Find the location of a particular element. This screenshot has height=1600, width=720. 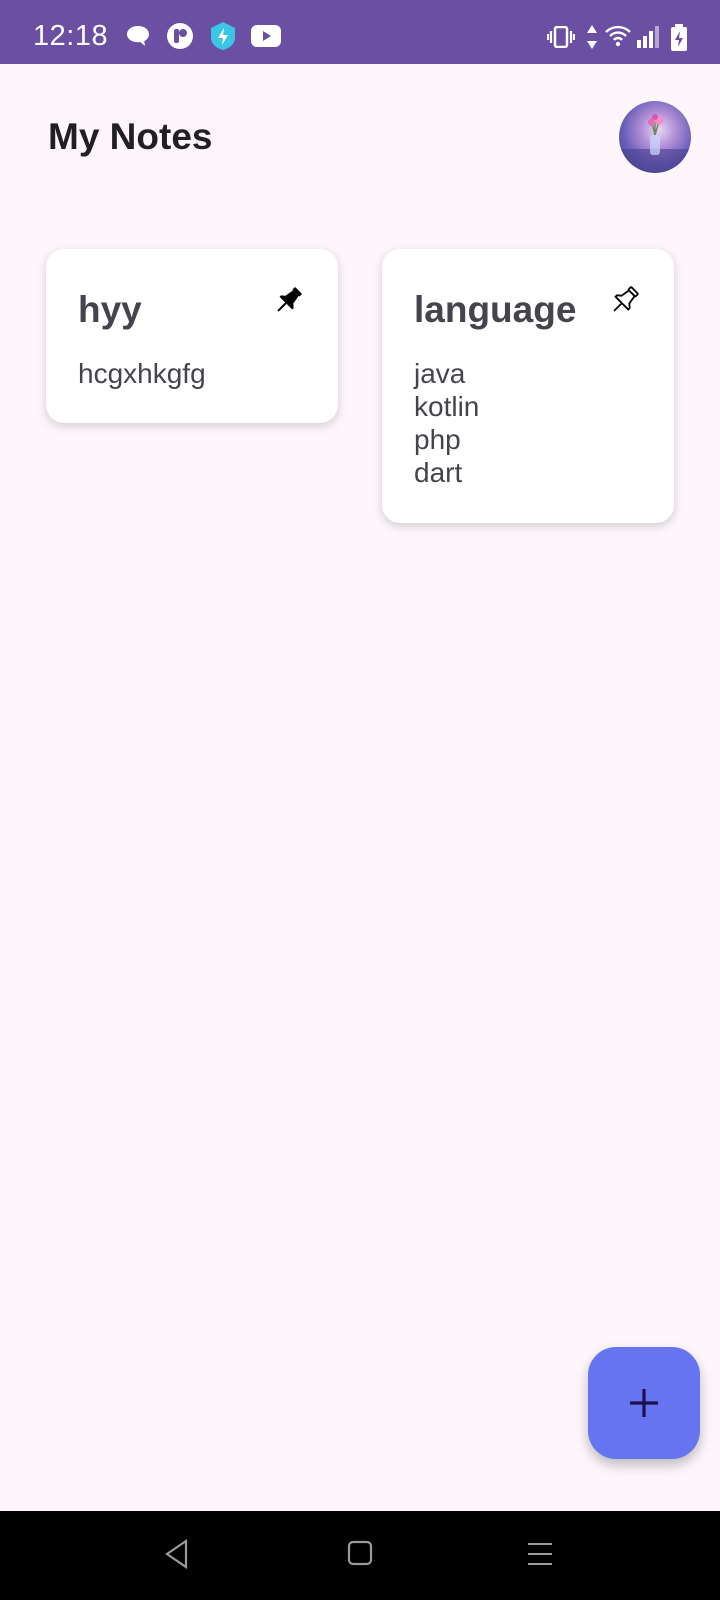

add-note-button is located at coordinates (644, 1403).